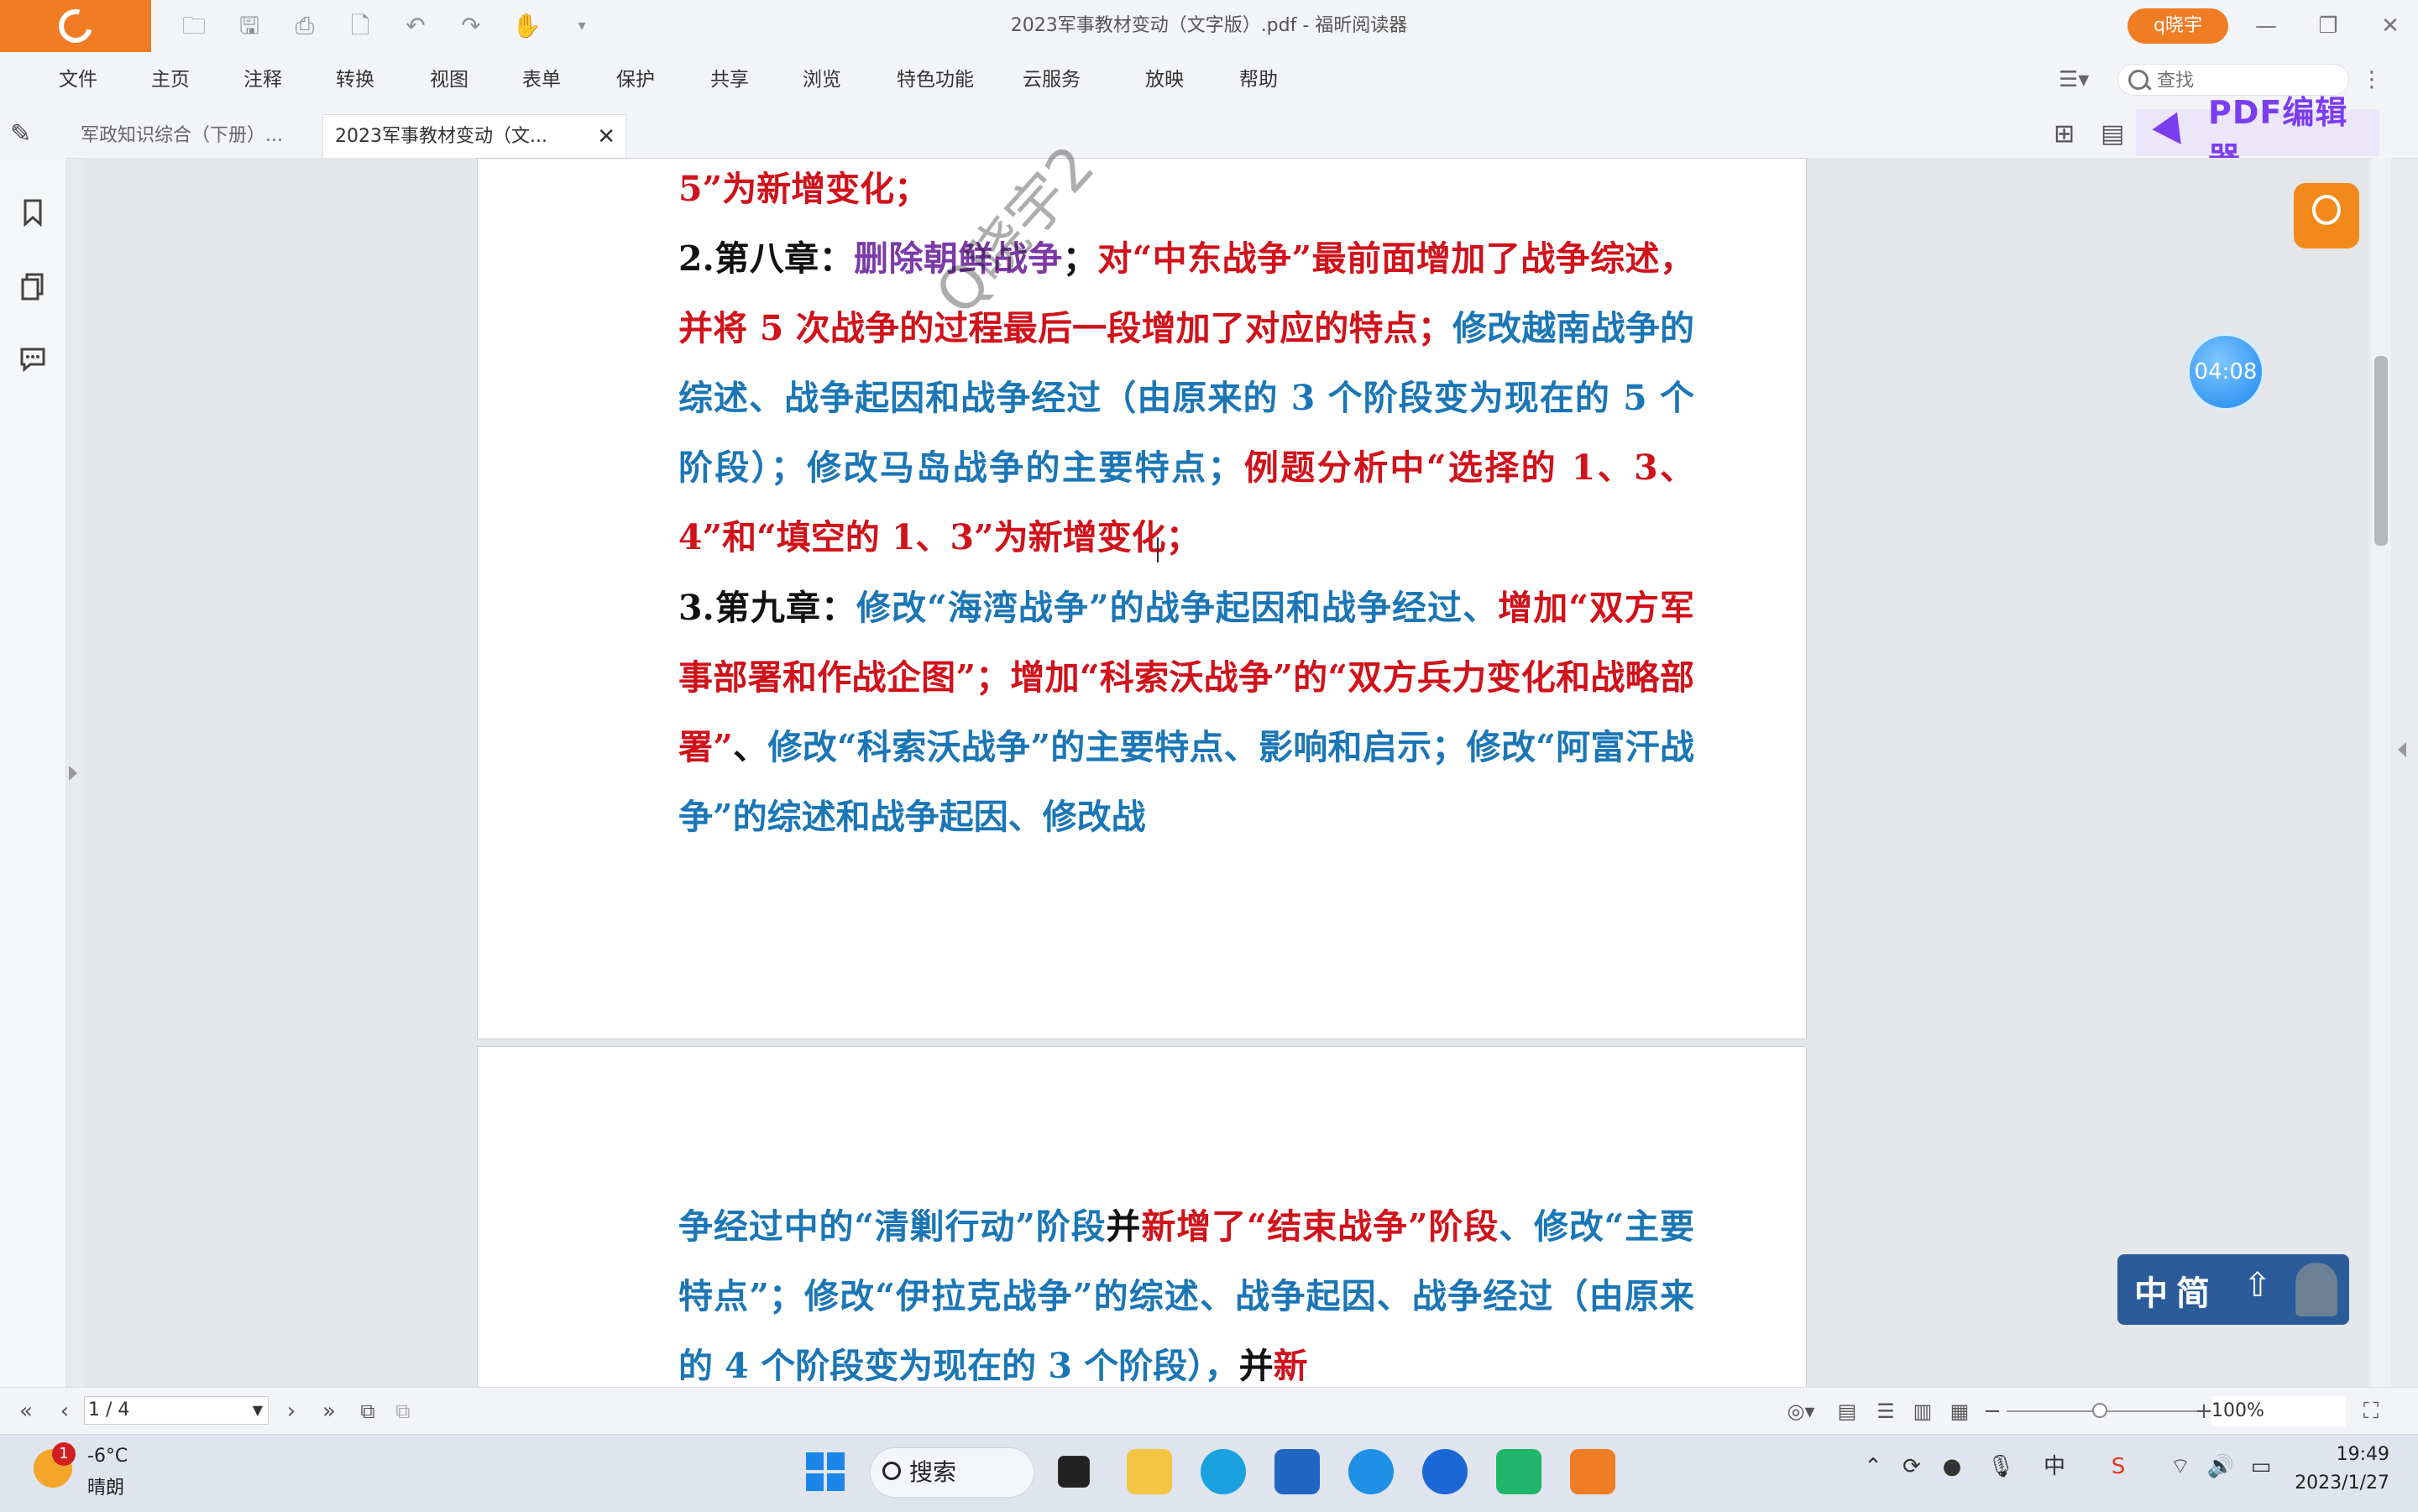 This screenshot has width=2418, height=1512. I want to click on app-logo, so click(75, 26).